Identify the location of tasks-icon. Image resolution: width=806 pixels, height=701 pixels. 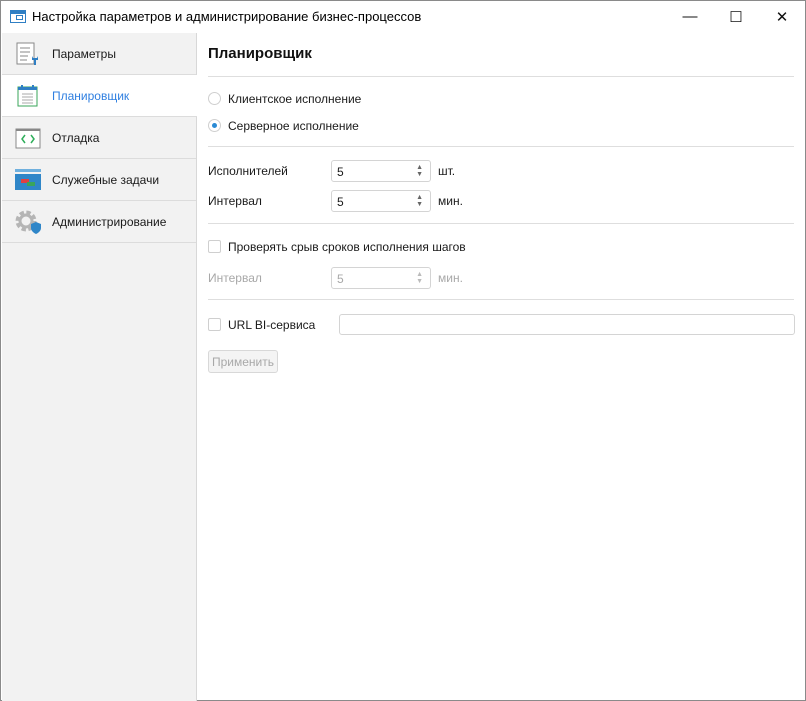
(28, 179).